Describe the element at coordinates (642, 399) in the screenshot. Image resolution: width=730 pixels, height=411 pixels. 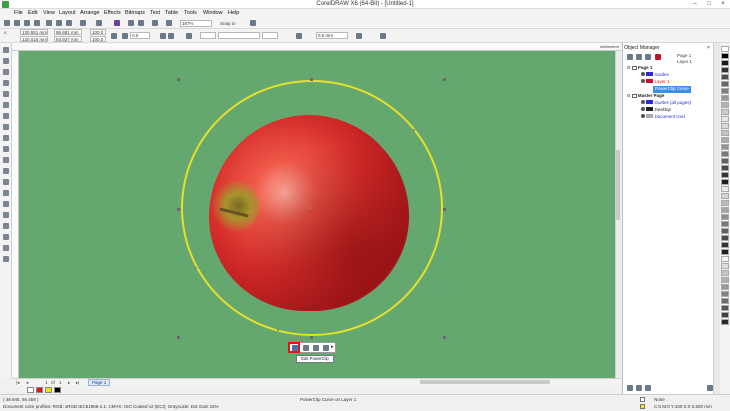
I see `fill-indicator-icon` at that location.